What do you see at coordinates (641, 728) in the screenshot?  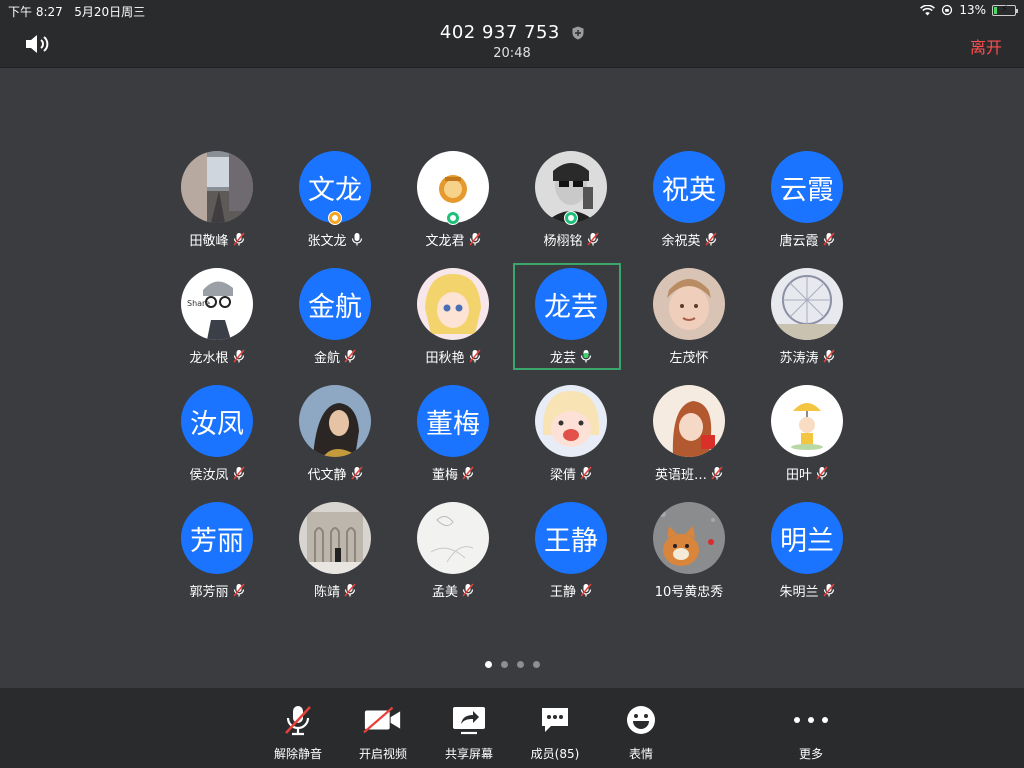 I see `reaction-button: 表情` at bounding box center [641, 728].